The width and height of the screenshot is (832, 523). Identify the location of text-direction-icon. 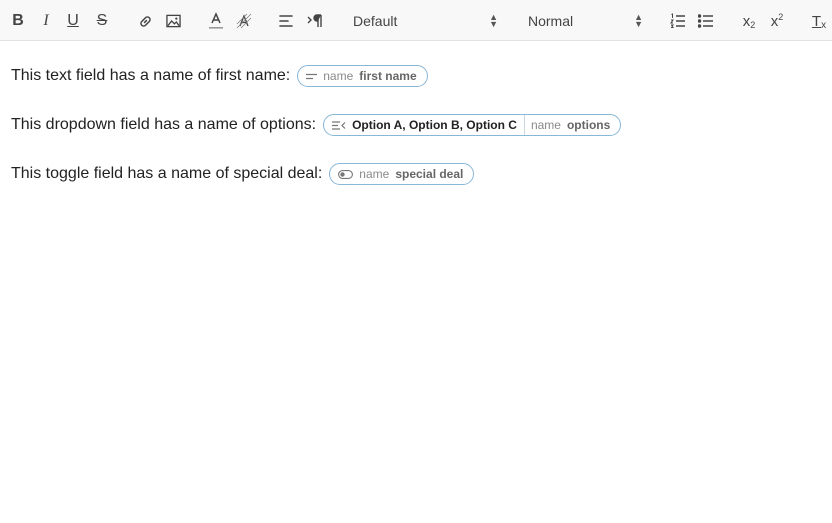
(314, 20).